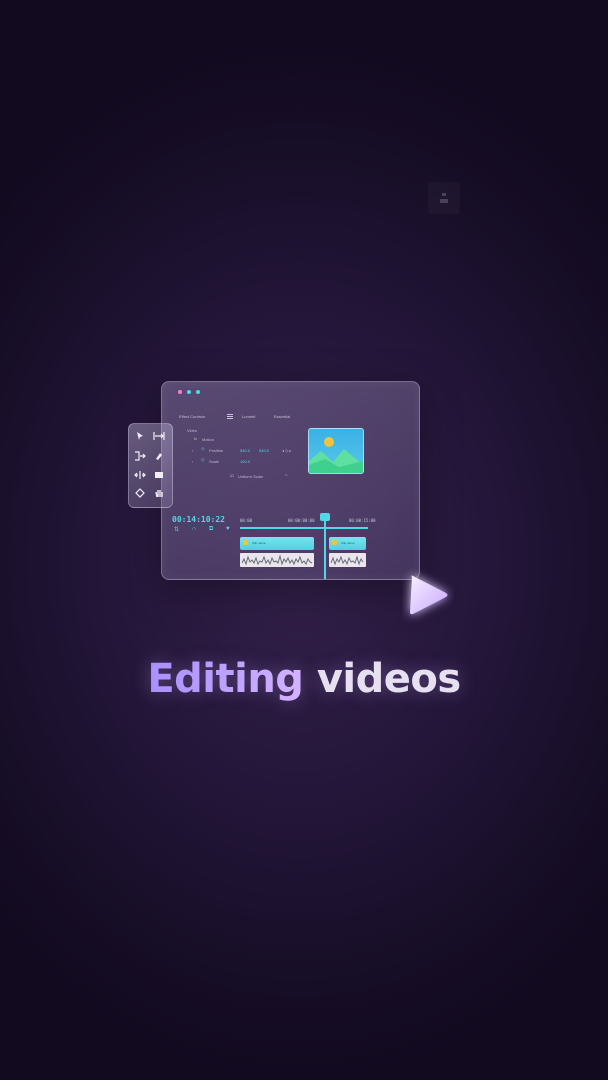 Image resolution: width=608 pixels, height=1080 pixels. I want to click on tool-palette, so click(150, 465).